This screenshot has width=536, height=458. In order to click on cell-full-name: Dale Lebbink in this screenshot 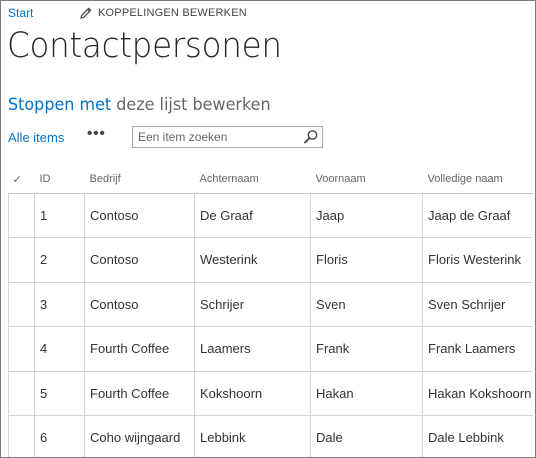, I will do `click(477, 436)`.